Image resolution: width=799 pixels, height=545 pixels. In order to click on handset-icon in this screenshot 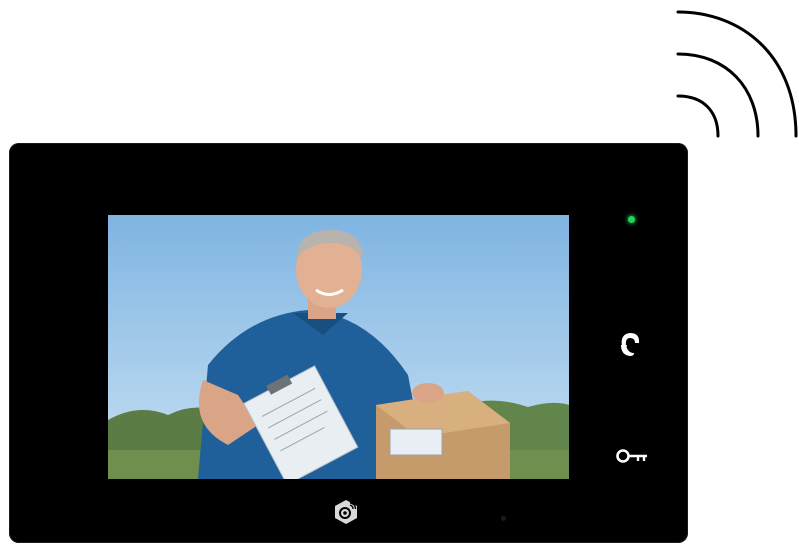, I will do `click(630, 344)`.